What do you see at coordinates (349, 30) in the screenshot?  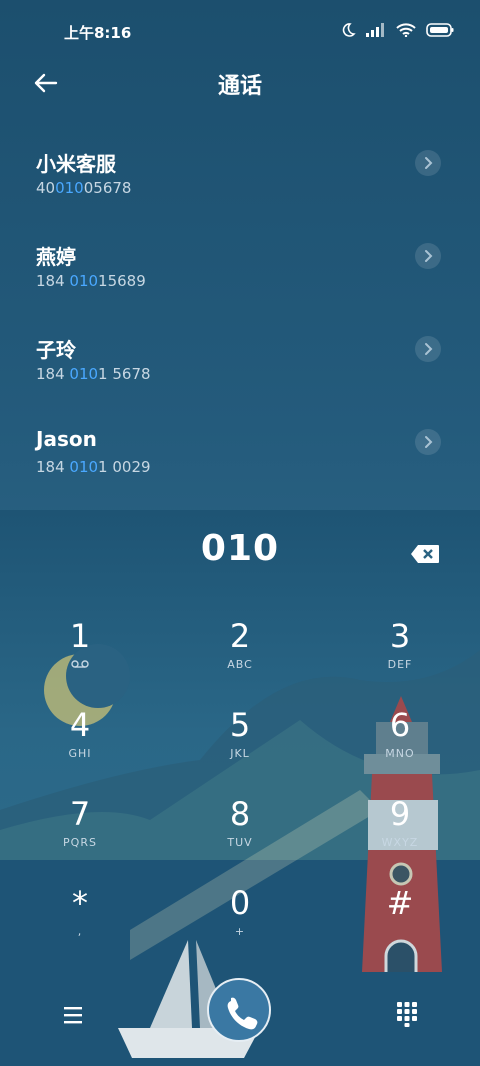 I see `do-not-disturb-moon-icon` at bounding box center [349, 30].